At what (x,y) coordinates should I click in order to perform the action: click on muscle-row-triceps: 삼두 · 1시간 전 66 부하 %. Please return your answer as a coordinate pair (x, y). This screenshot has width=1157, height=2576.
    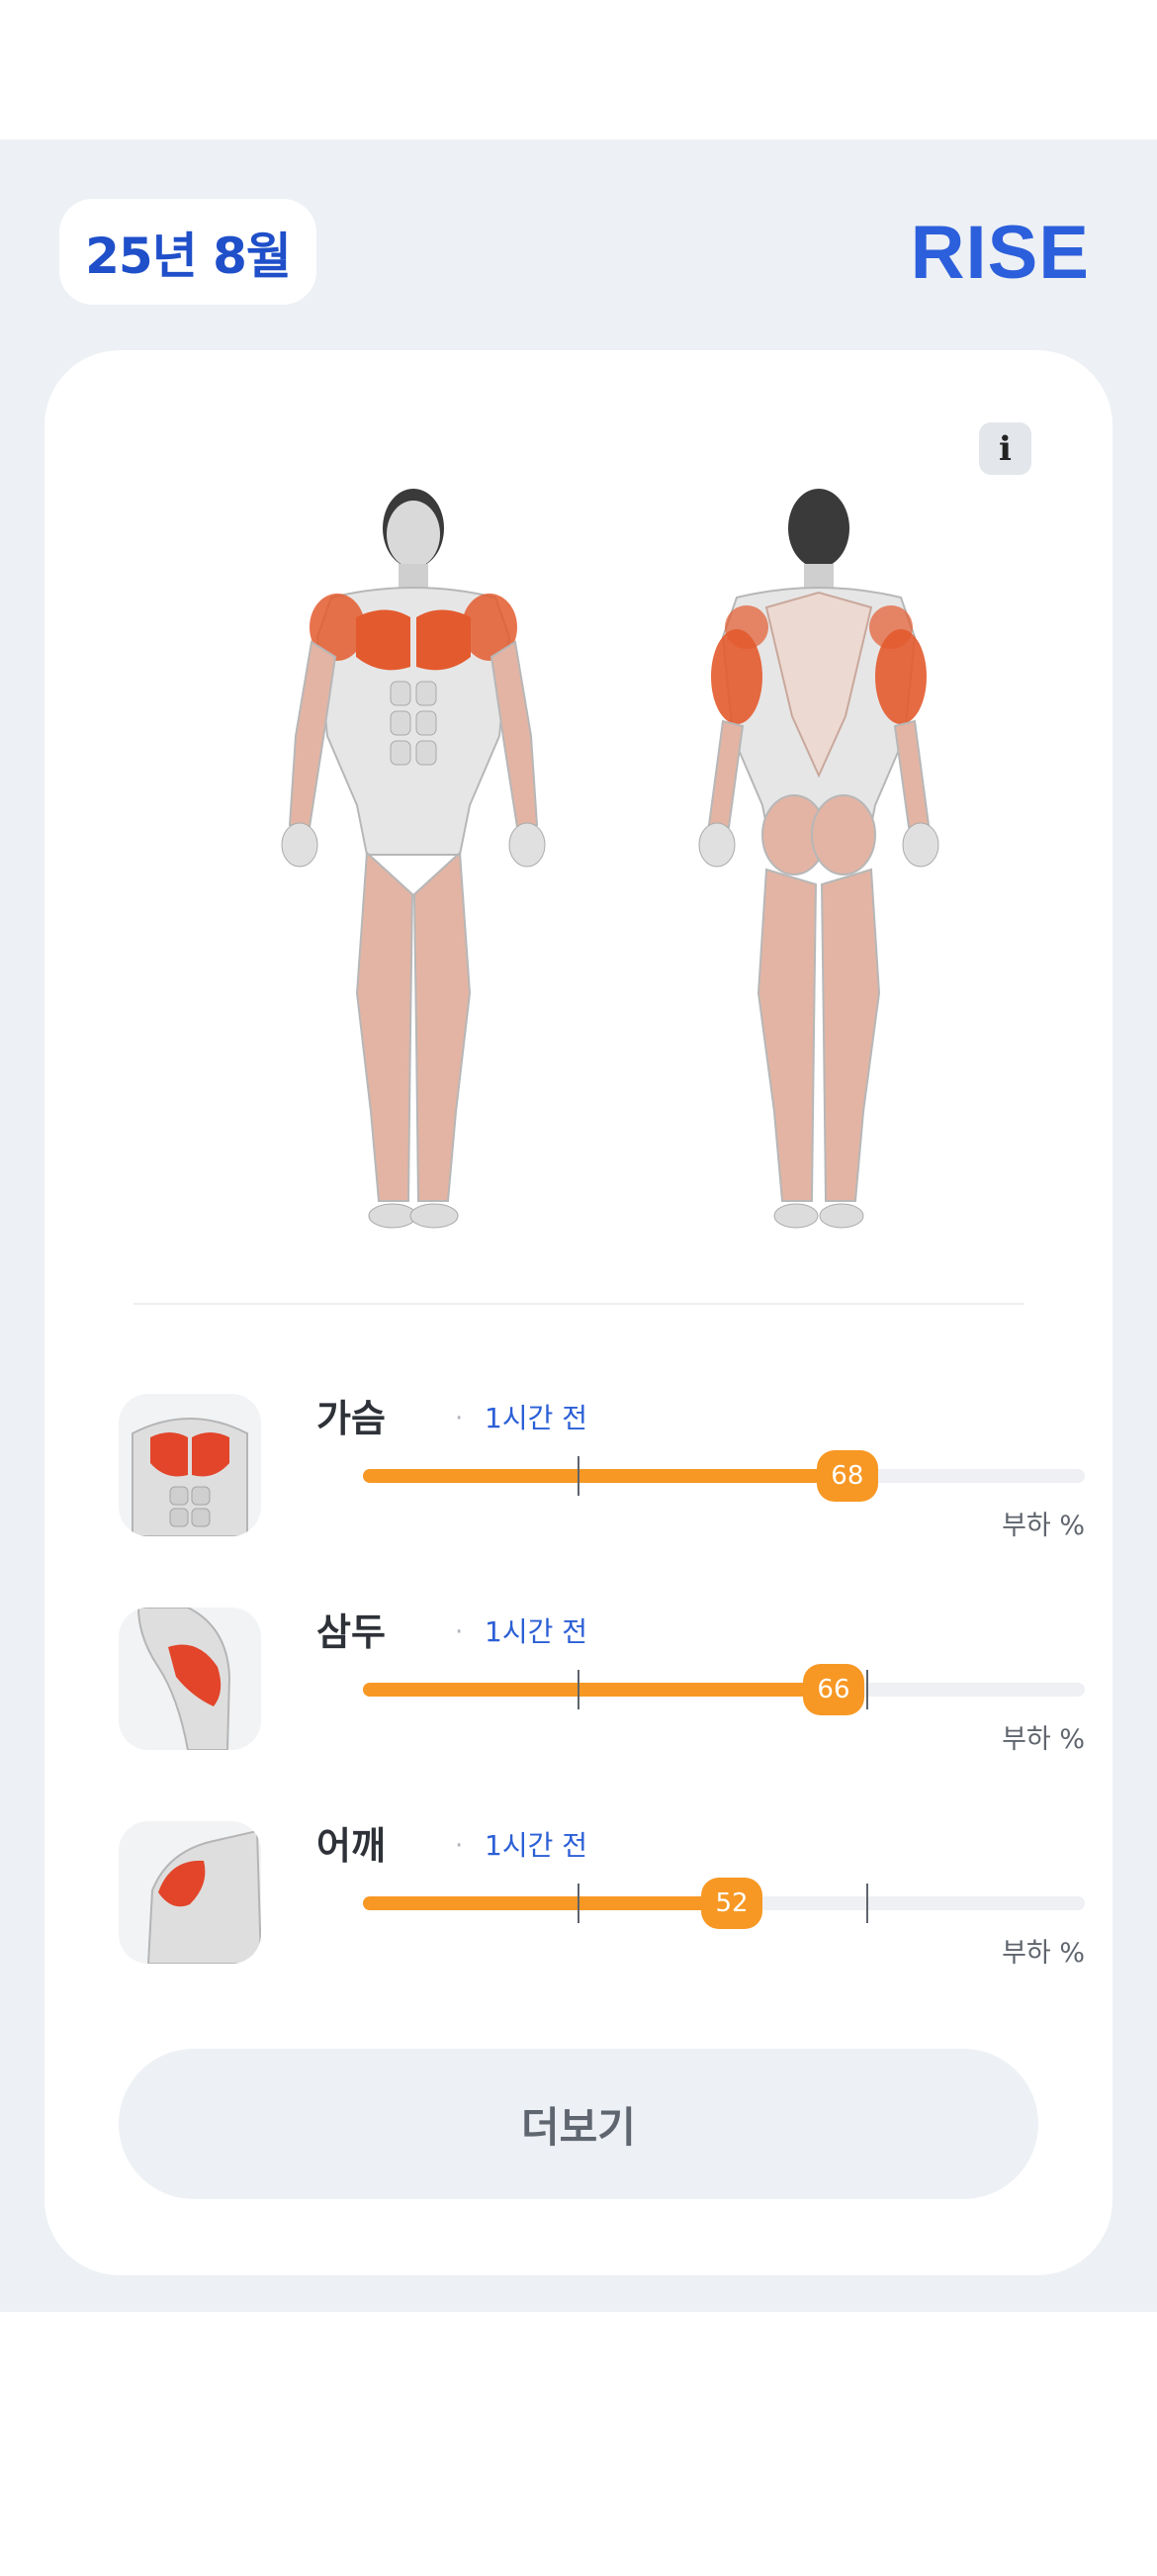
    Looking at the image, I should click on (602, 1681).